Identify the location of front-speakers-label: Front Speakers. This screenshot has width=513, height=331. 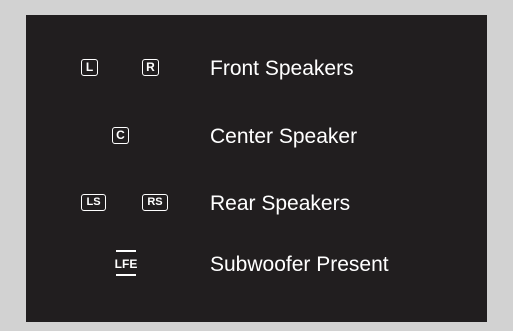
(282, 68).